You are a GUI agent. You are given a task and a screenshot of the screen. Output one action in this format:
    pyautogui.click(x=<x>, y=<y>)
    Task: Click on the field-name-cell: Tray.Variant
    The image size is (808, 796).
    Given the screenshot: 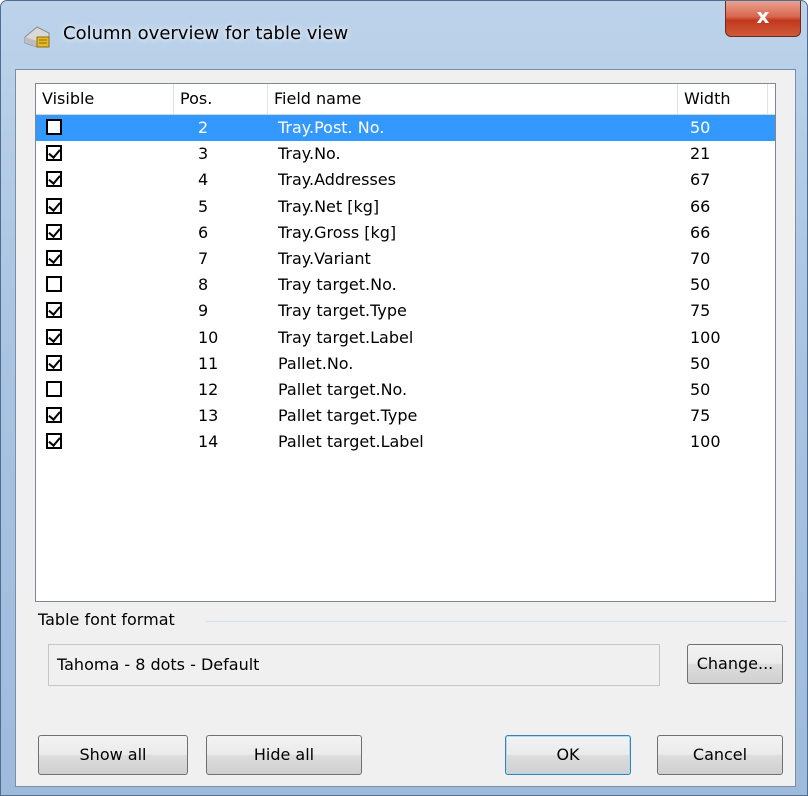 What is the action you would take?
    pyautogui.click(x=324, y=258)
    